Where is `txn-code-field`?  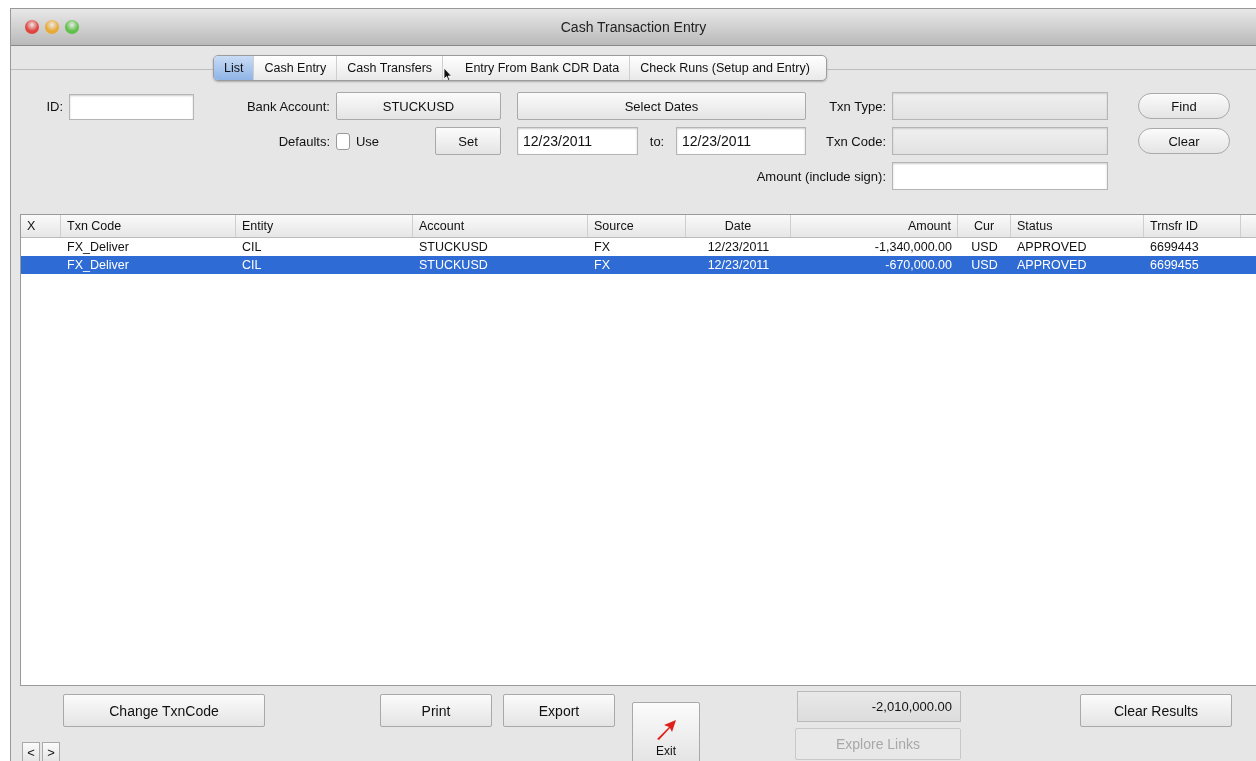 txn-code-field is located at coordinates (1000, 141).